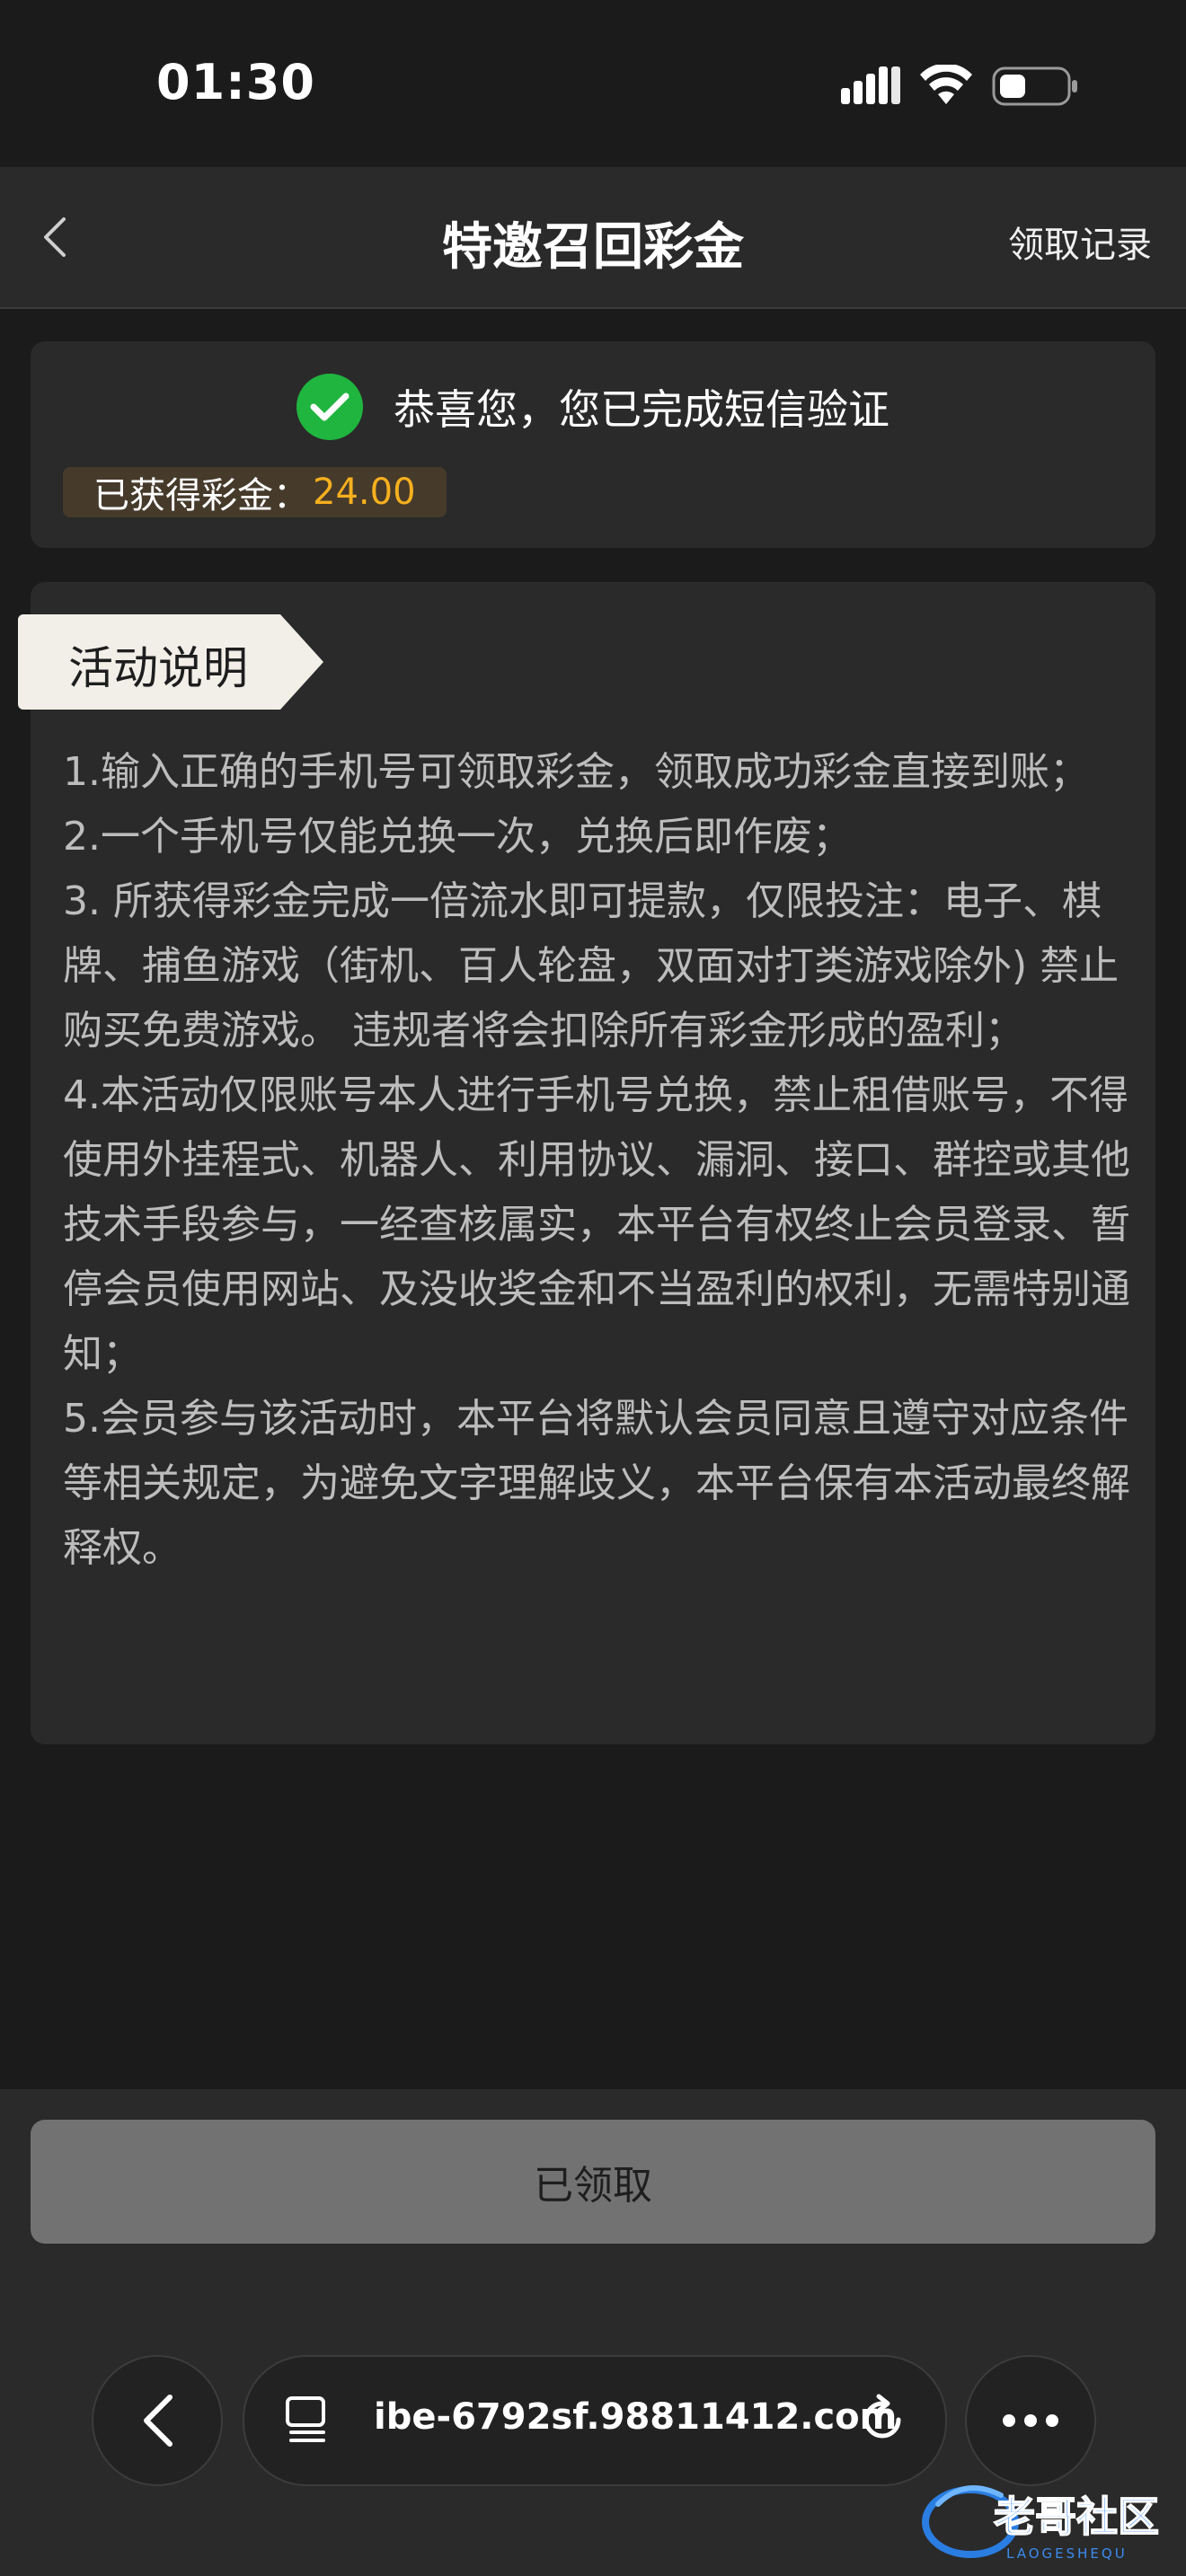 This screenshot has width=1186, height=2576. I want to click on signal-icon, so click(870, 85).